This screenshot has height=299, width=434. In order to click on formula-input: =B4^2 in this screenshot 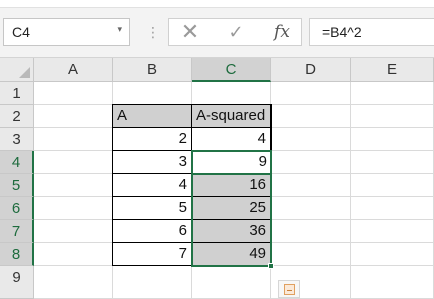, I will do `click(371, 32)`.